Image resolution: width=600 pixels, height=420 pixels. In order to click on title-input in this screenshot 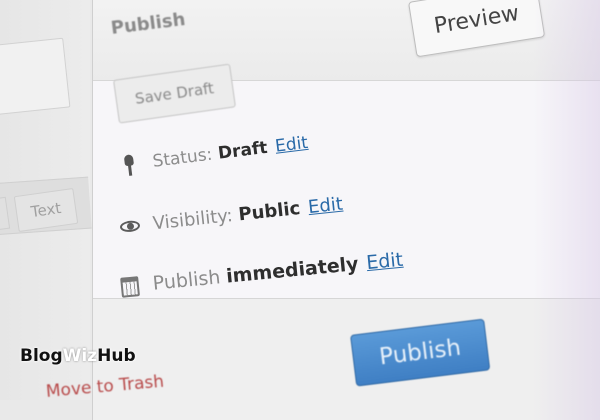, I will do `click(35, 77)`.